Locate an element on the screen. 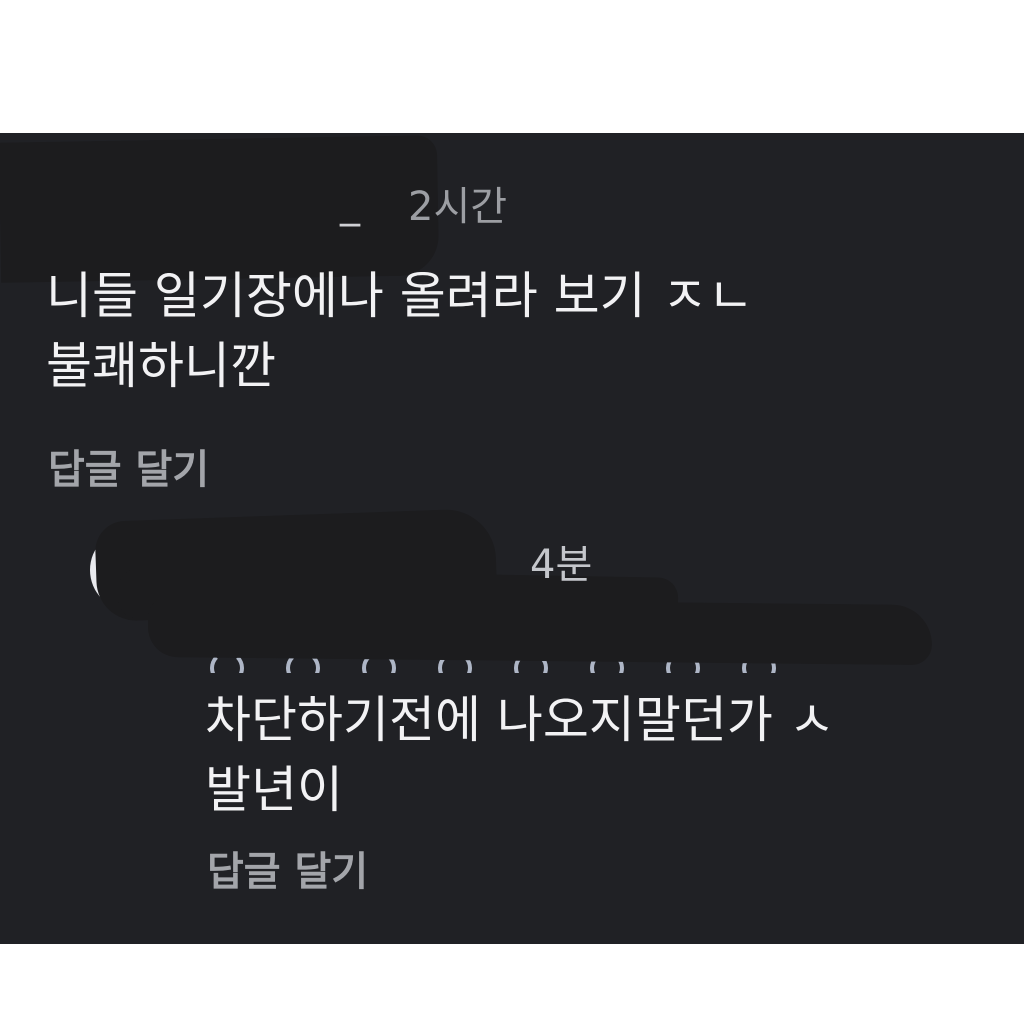 The width and height of the screenshot is (1024, 1024). comment-text: 니들 일기장에나 올려라 보기 ㅈㄴ 불쾌하니깐 is located at coordinates (400, 331).